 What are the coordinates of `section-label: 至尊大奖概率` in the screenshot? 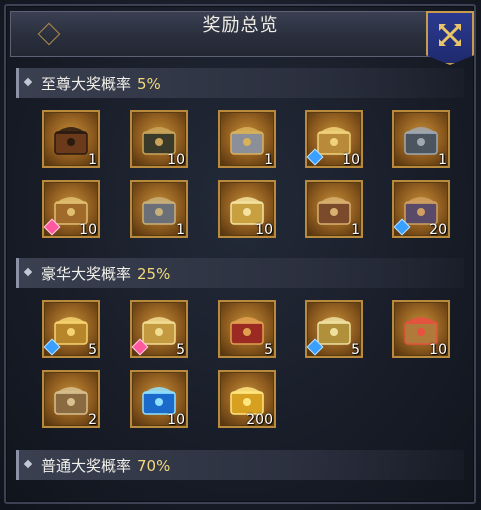 It's located at (86, 84).